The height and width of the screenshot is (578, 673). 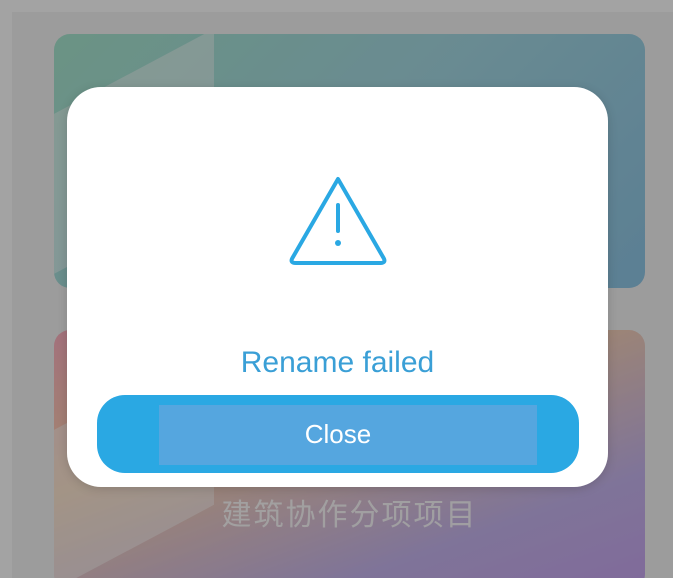 I want to click on close-button: Close, so click(x=338, y=434).